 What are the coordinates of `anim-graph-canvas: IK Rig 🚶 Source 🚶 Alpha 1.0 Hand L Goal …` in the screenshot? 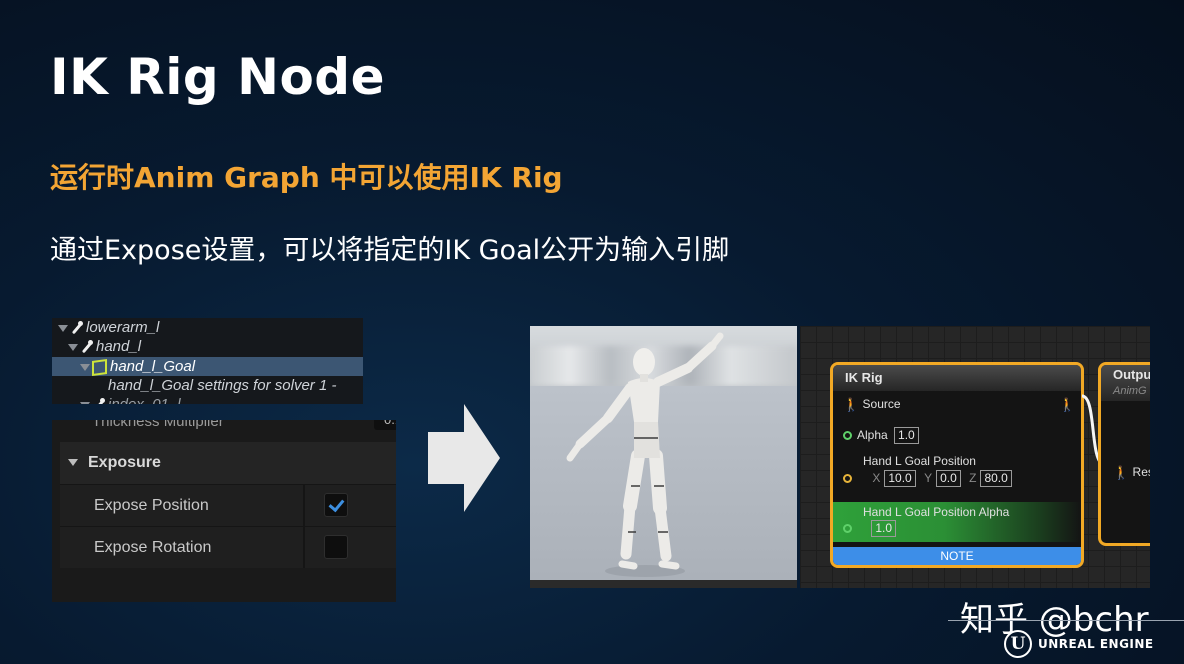 It's located at (975, 457).